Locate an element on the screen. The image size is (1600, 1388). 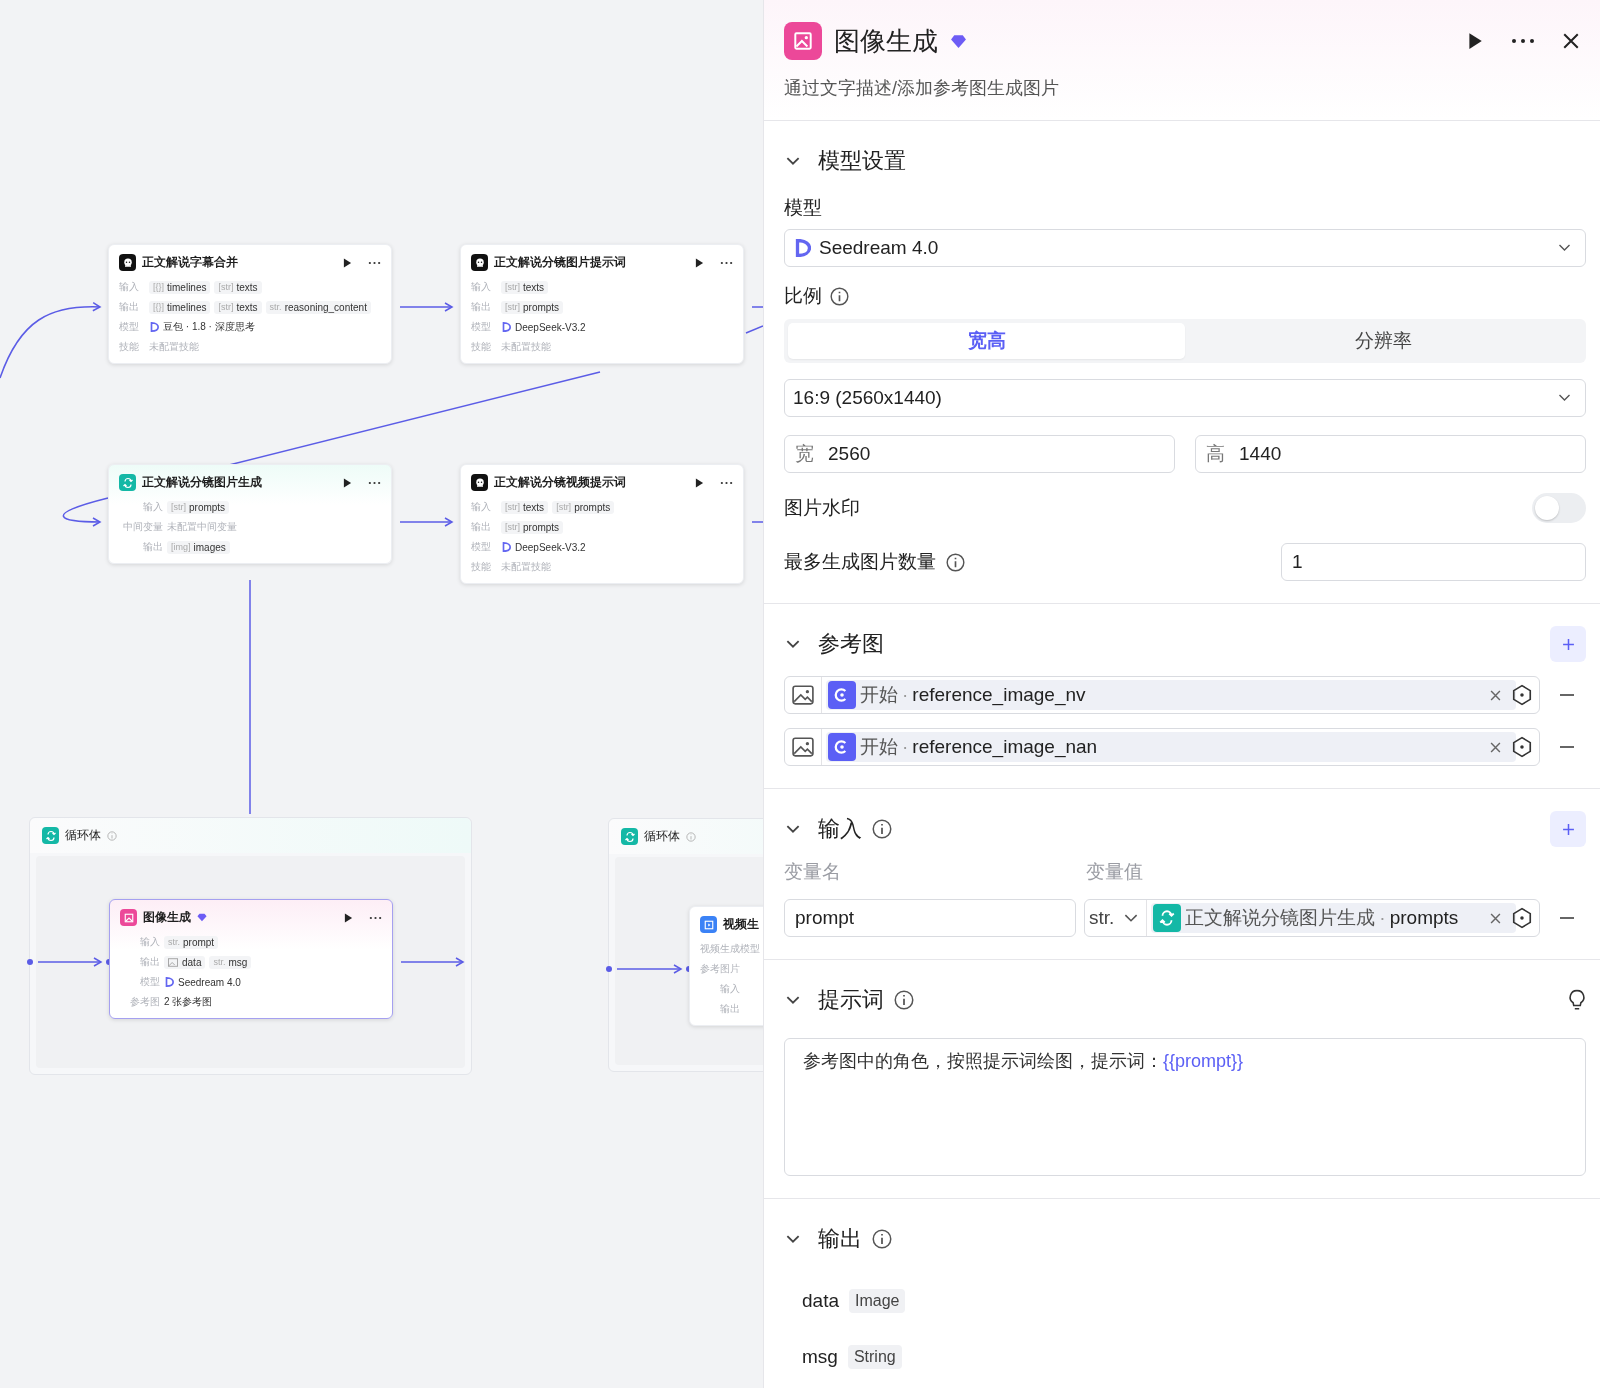
prompt-field: 参考图中的角色，按照提示词绘图，提示词：{{prompt}} is located at coordinates (1185, 1107).